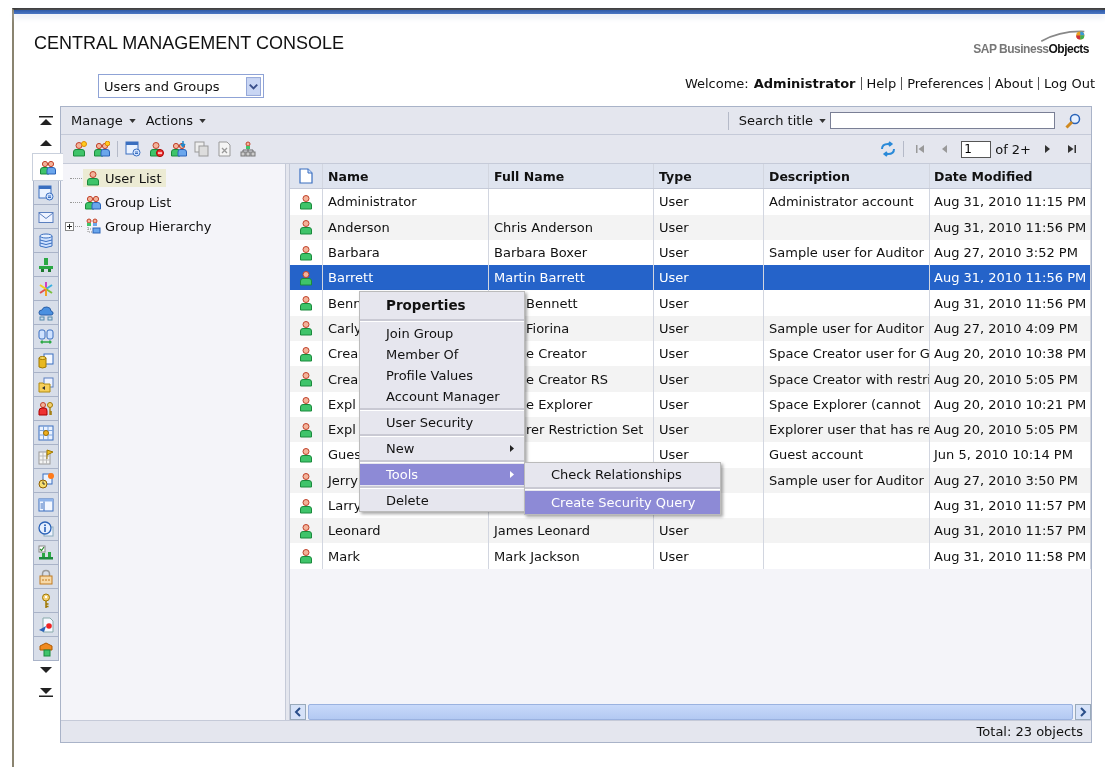 The width and height of the screenshot is (1105, 767). I want to click on menu-item: Member Of, so click(442, 354).